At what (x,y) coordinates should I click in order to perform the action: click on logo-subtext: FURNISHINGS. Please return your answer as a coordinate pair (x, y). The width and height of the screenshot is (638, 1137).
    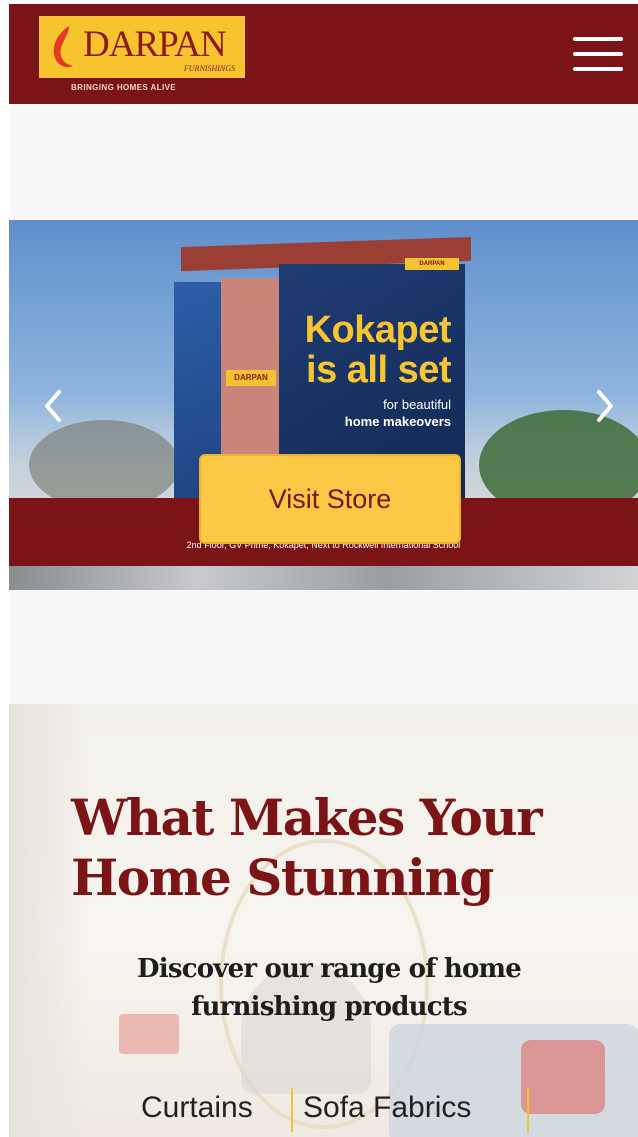
    Looking at the image, I should click on (209, 68).